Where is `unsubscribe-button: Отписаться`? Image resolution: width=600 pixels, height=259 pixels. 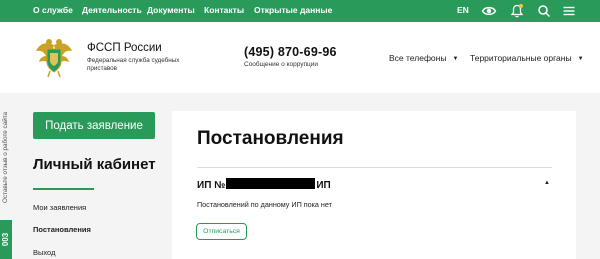
unsubscribe-button: Отписаться is located at coordinates (221, 231).